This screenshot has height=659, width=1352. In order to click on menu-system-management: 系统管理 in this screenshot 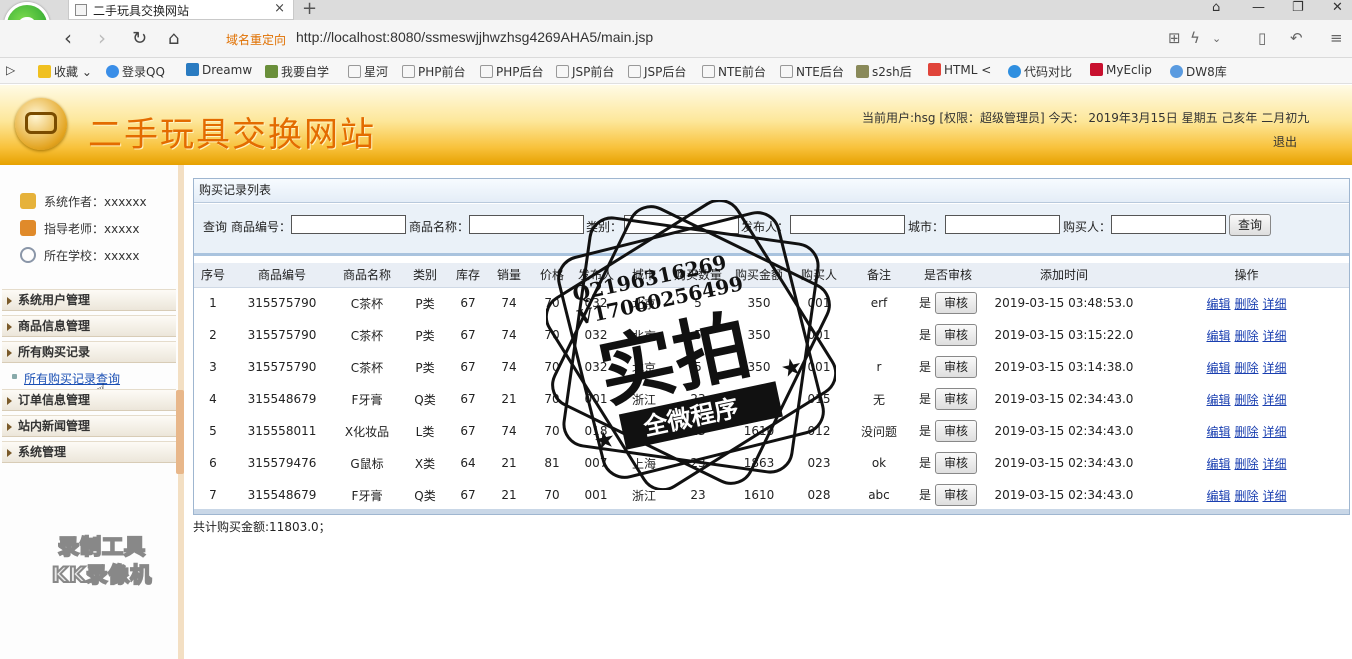, I will do `click(89, 452)`.